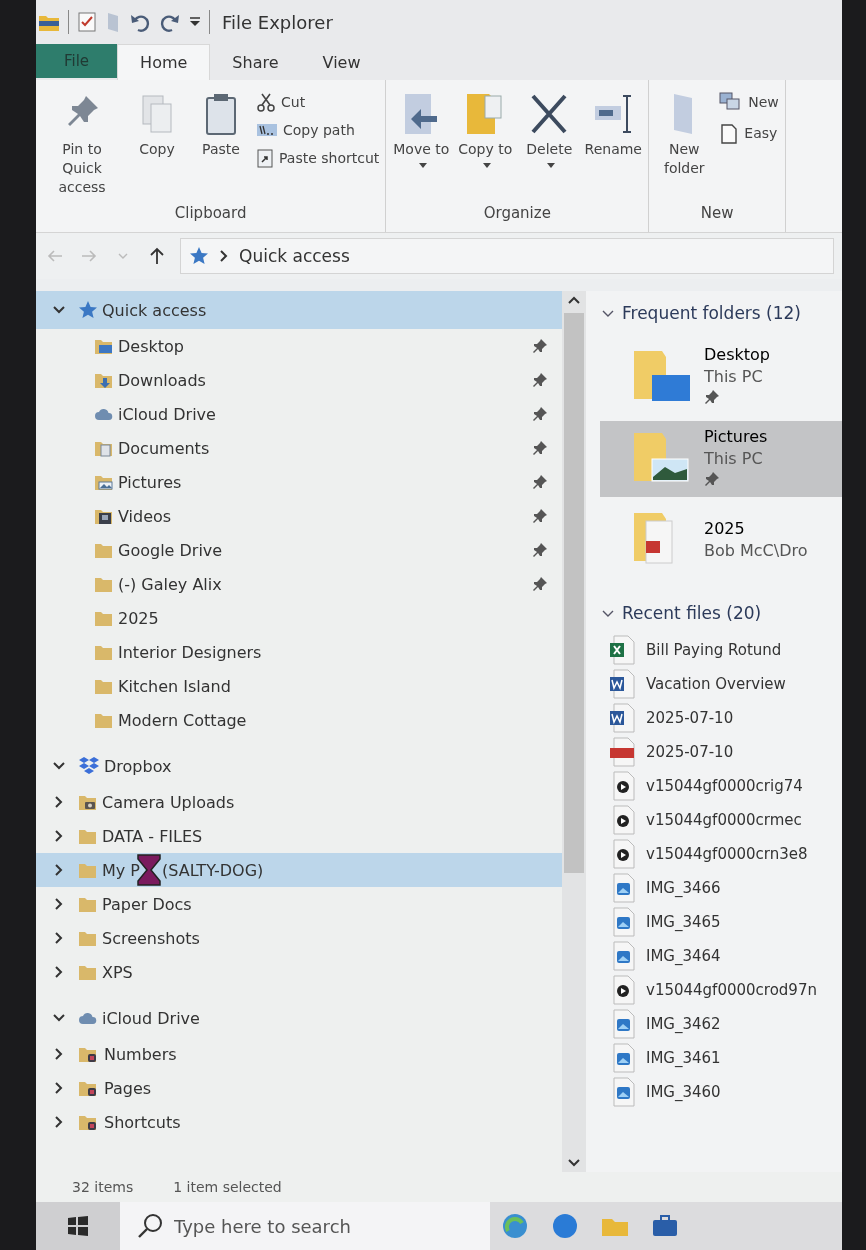 This screenshot has height=1250, width=866. What do you see at coordinates (721, 786) in the screenshot?
I see `file-item: v15044gf0000crig74` at bounding box center [721, 786].